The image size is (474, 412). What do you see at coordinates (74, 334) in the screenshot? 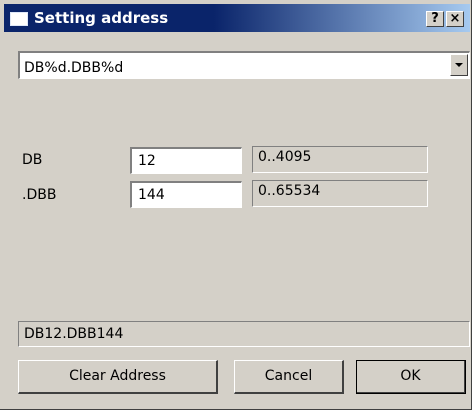
I see `result-address-text: DB12.DBB144` at bounding box center [74, 334].